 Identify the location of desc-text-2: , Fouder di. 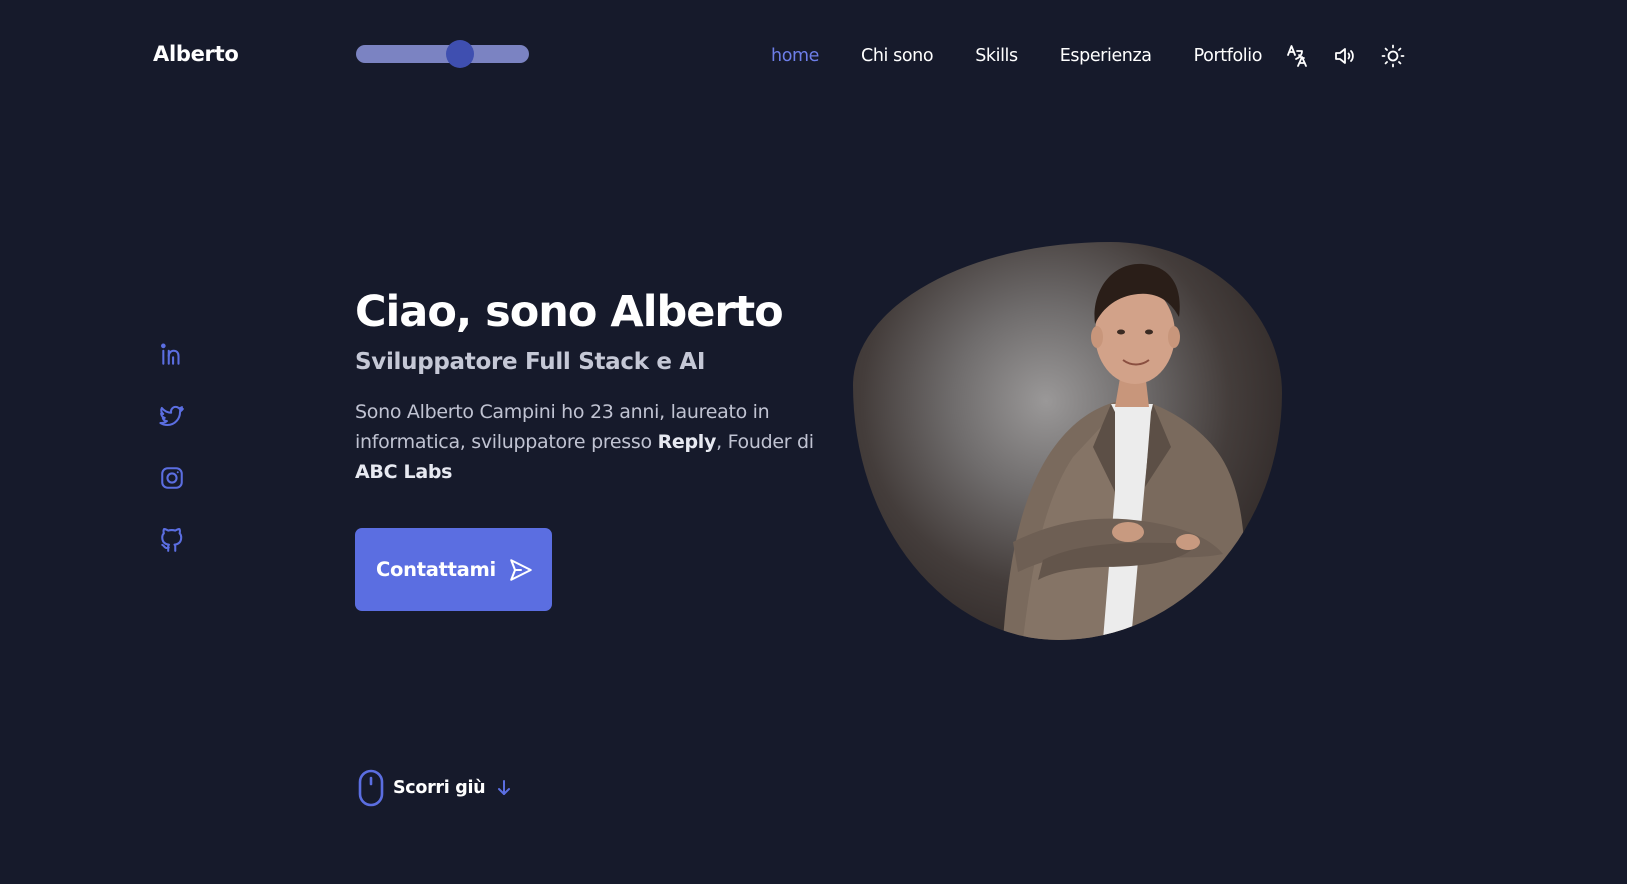
(765, 442).